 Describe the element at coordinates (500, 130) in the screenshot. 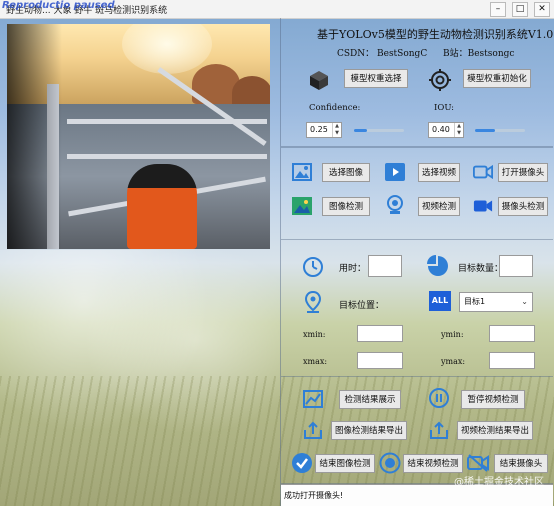

I see `iou-slider` at that location.